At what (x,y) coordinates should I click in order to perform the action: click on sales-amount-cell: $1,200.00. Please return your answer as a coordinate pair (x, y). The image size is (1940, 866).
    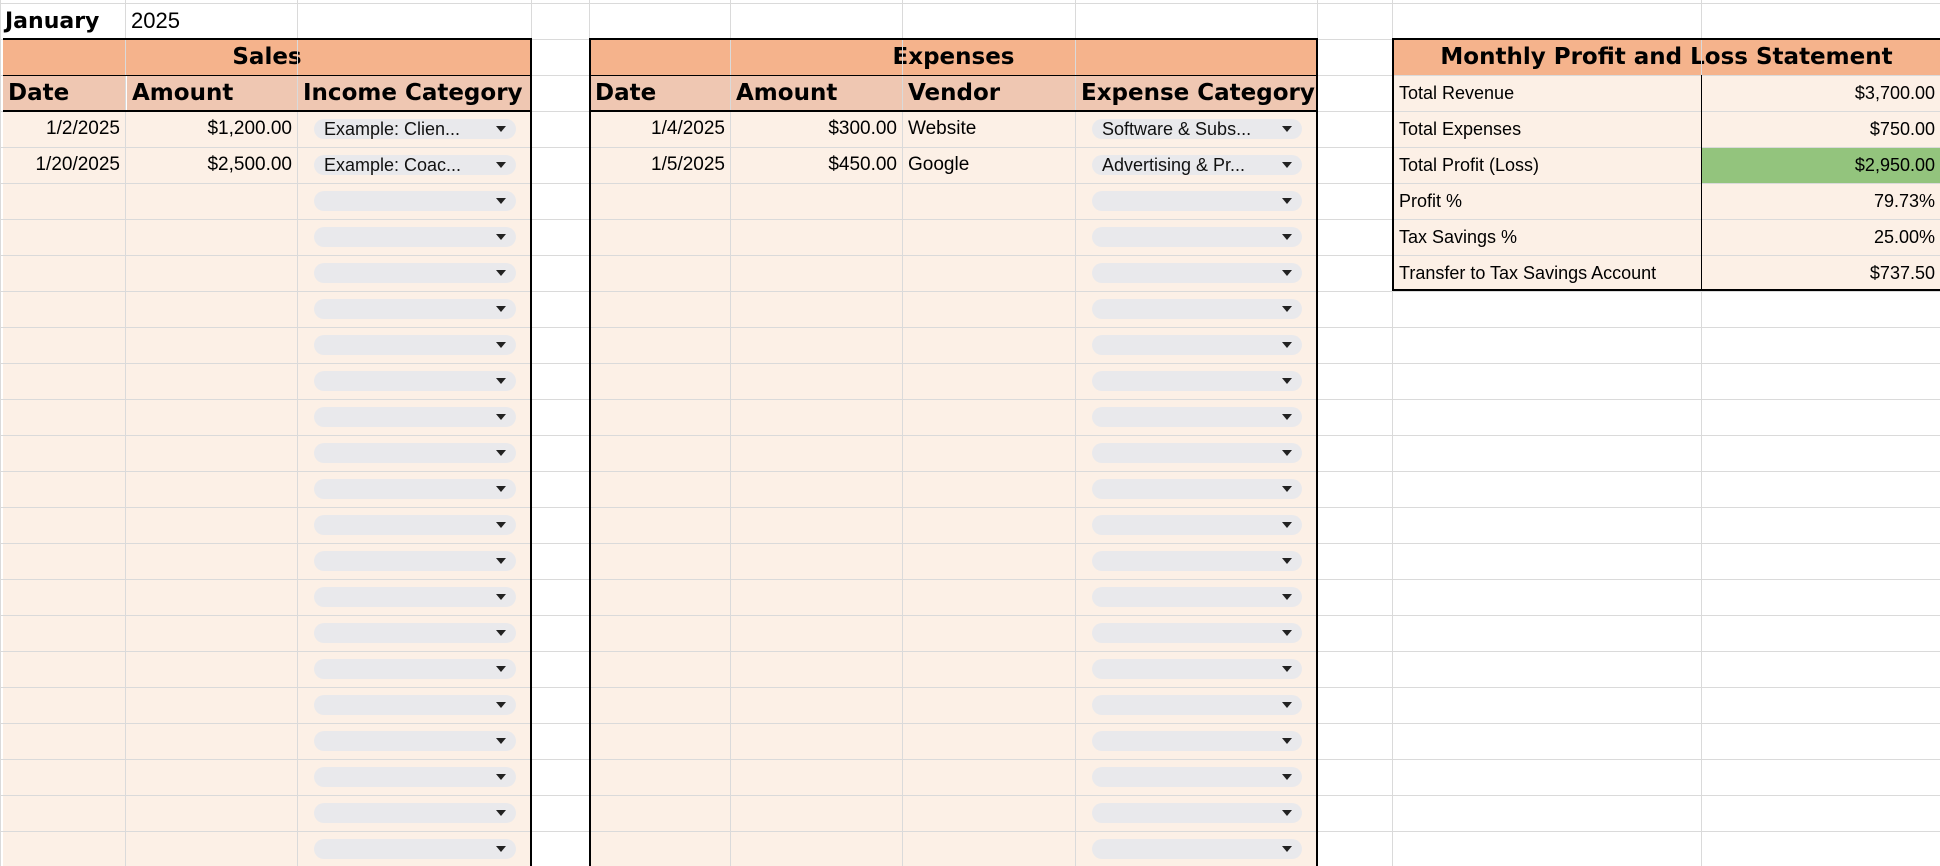
    Looking at the image, I should click on (211, 129).